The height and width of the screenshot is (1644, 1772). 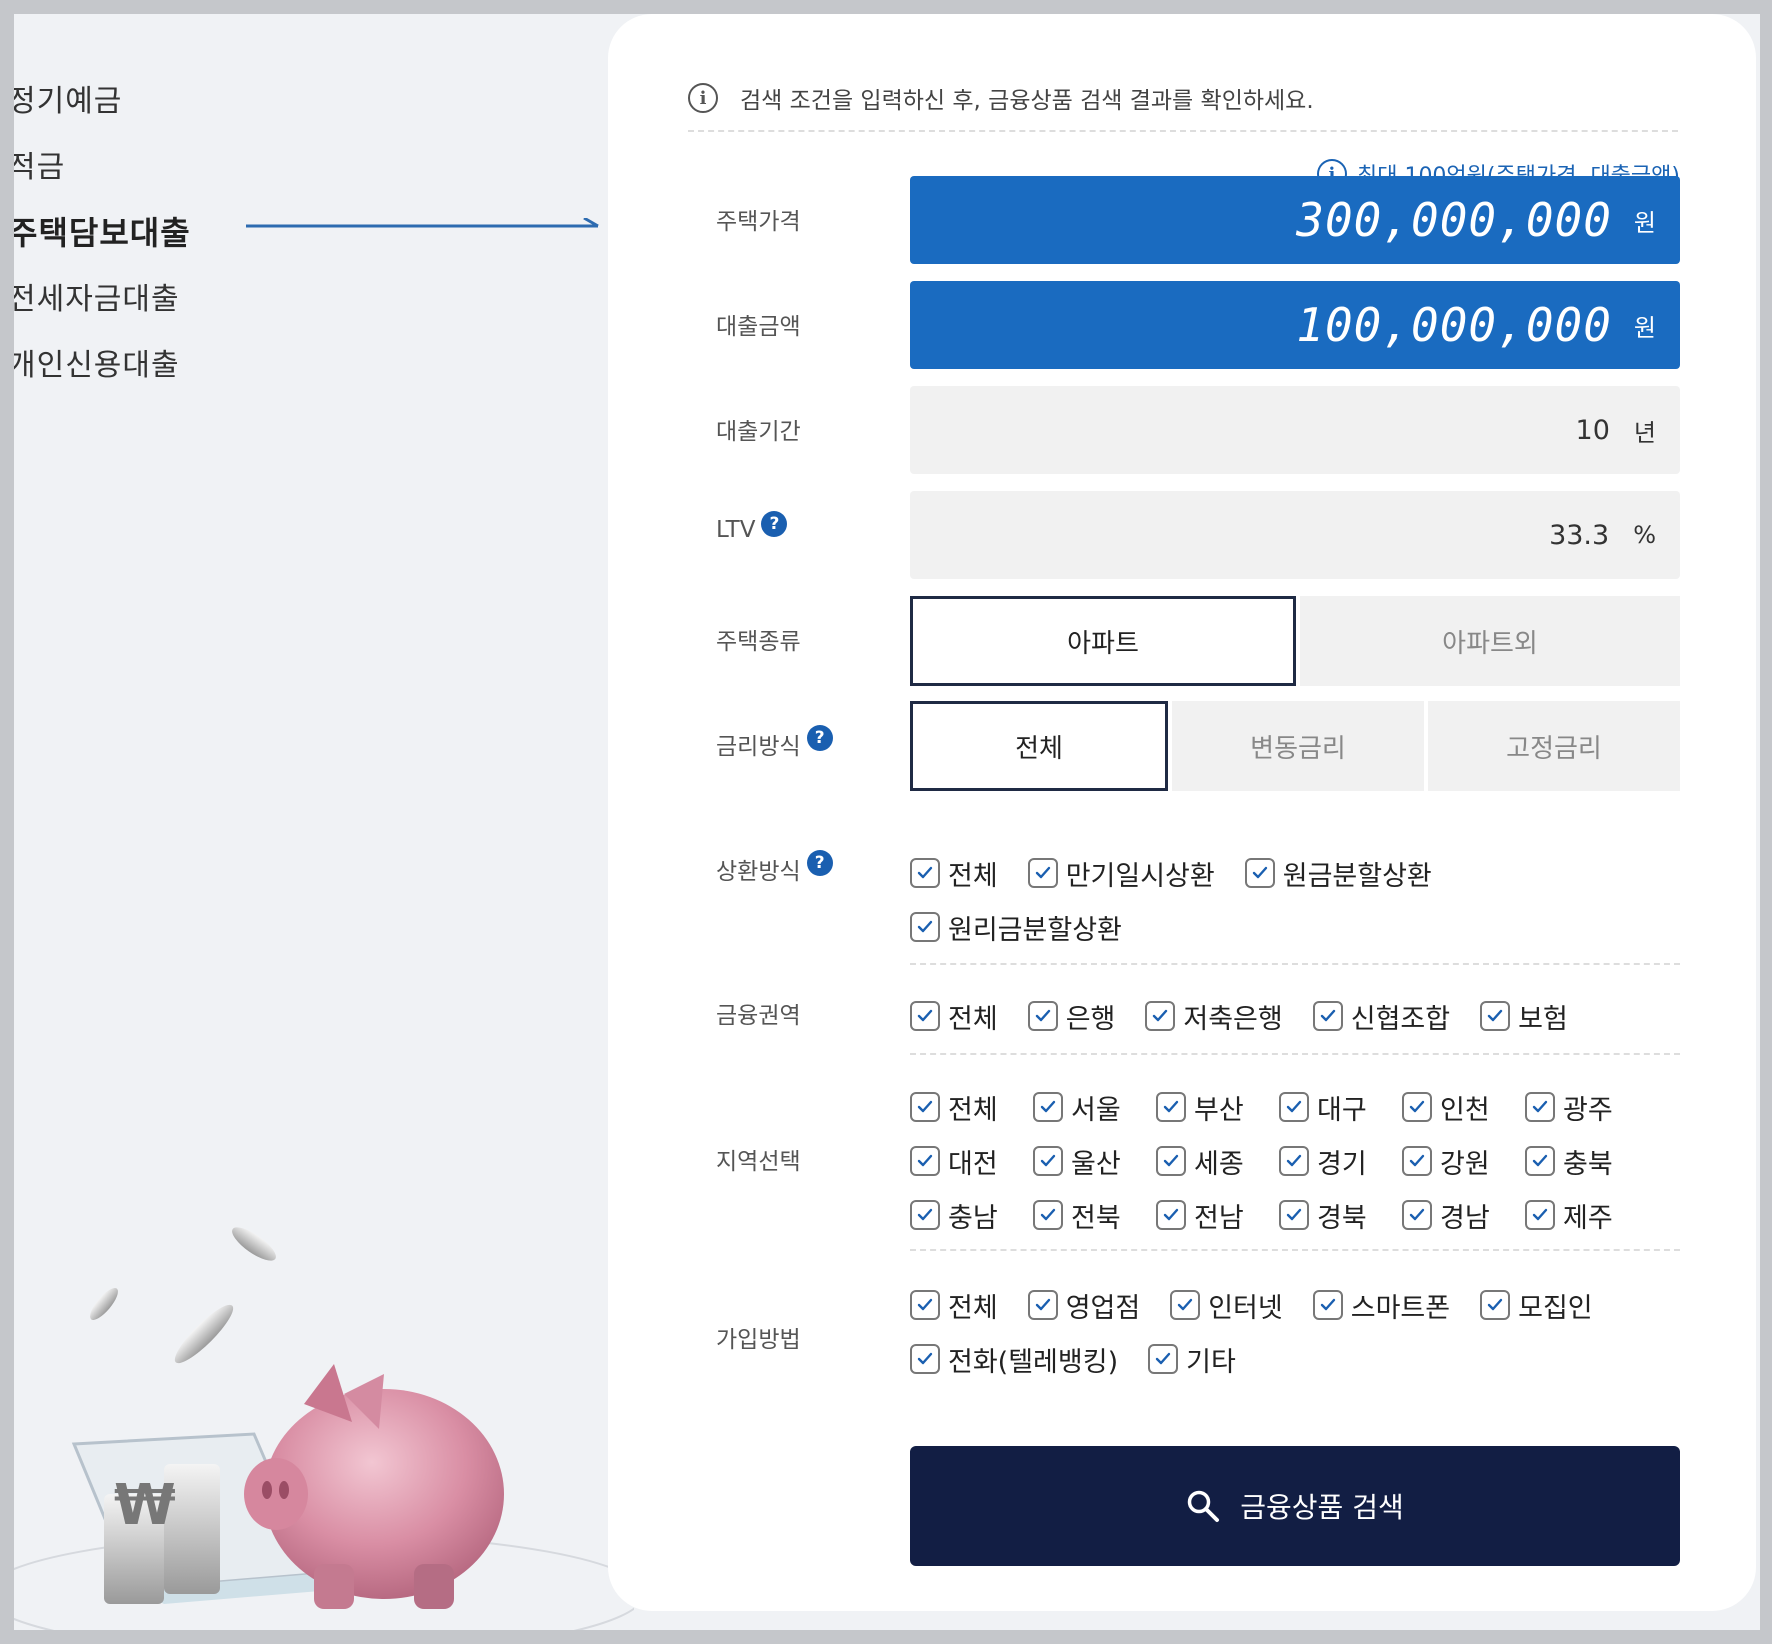 What do you see at coordinates (1554, 746) in the screenshot?
I see `rate-type-fixed: 고정금리` at bounding box center [1554, 746].